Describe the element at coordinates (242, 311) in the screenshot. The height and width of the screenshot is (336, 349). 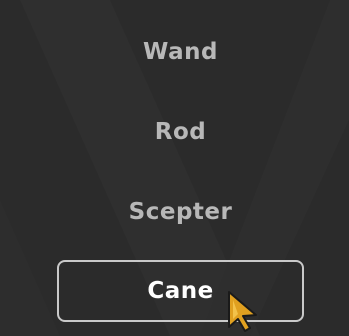
I see `arrow-pointer-icon` at that location.